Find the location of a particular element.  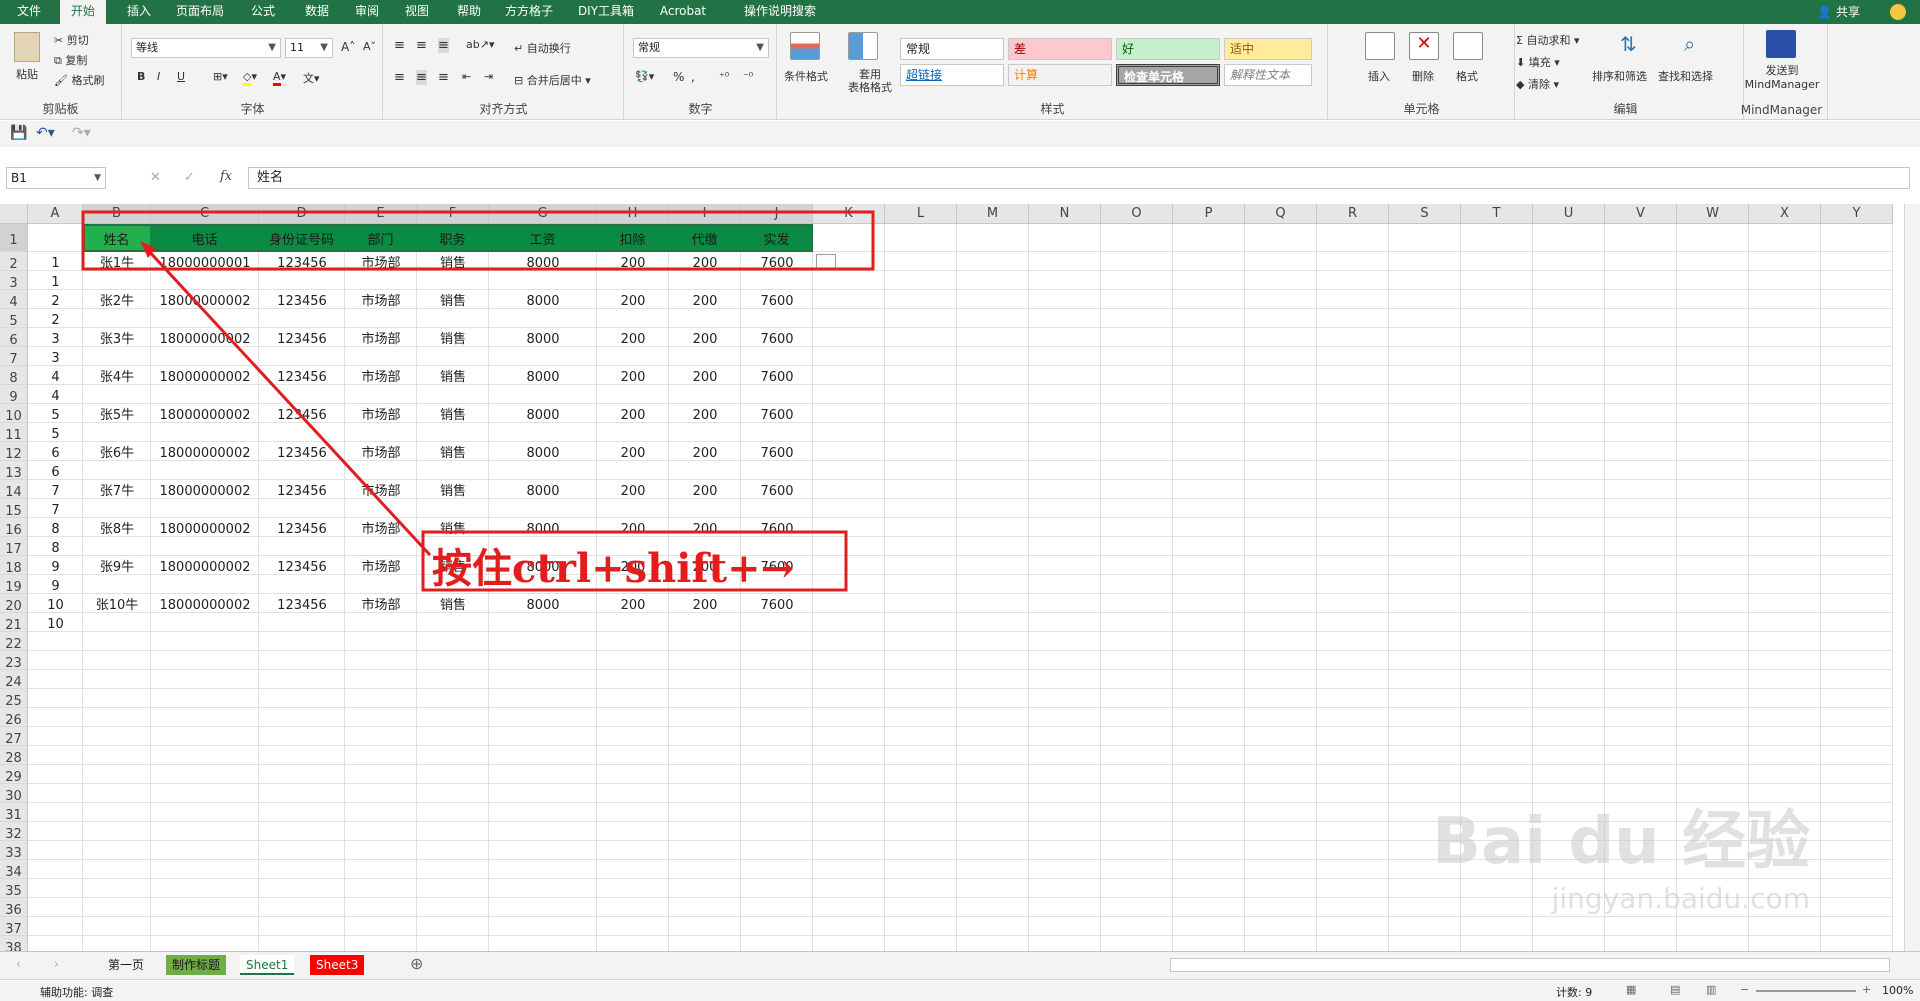

column-header: X is located at coordinates (1785, 214).